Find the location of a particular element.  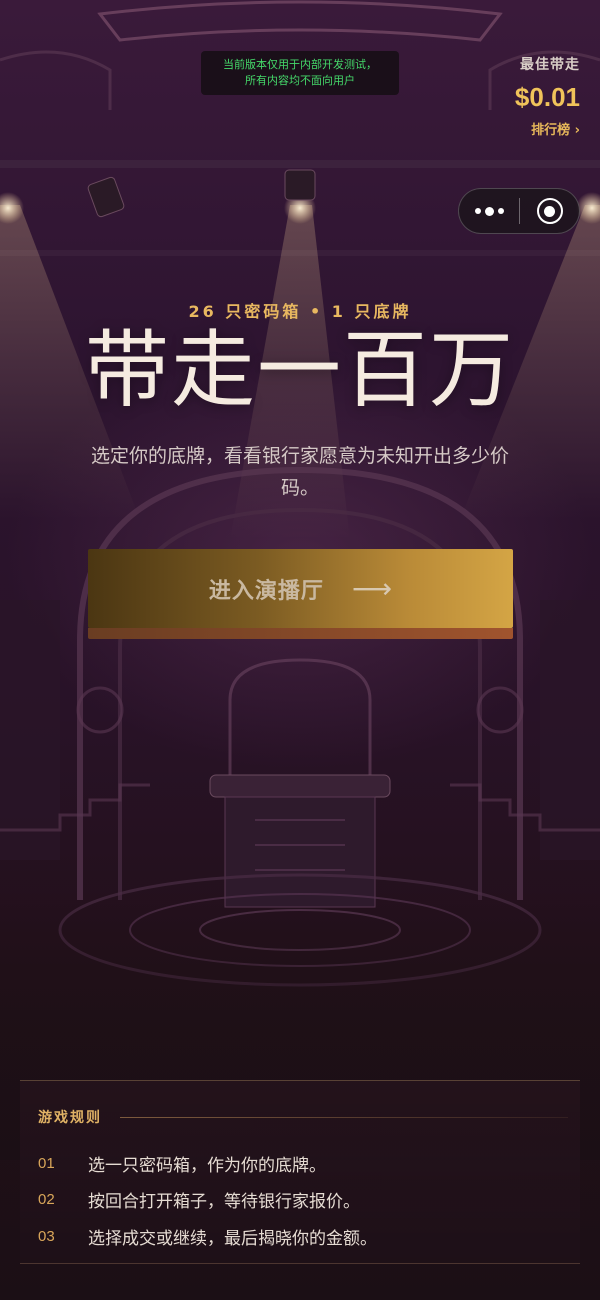

rule-text: 选一只密码箱，作为你的底牌。 is located at coordinates (207, 1166).